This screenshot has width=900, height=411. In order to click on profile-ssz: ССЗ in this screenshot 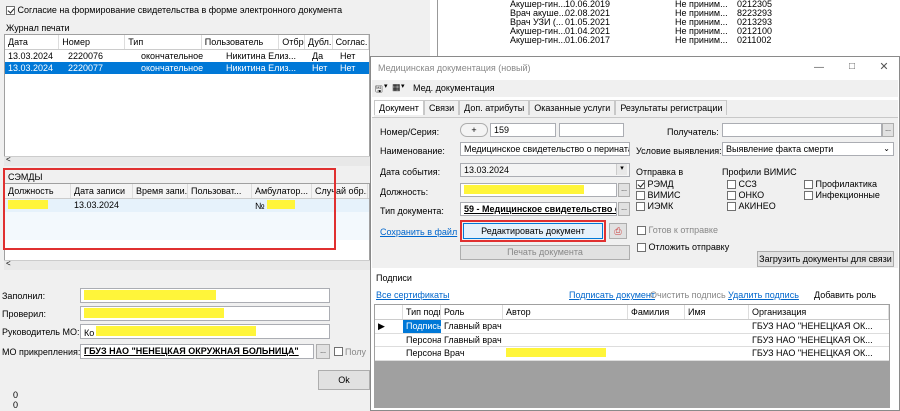, I will do `click(762, 184)`.